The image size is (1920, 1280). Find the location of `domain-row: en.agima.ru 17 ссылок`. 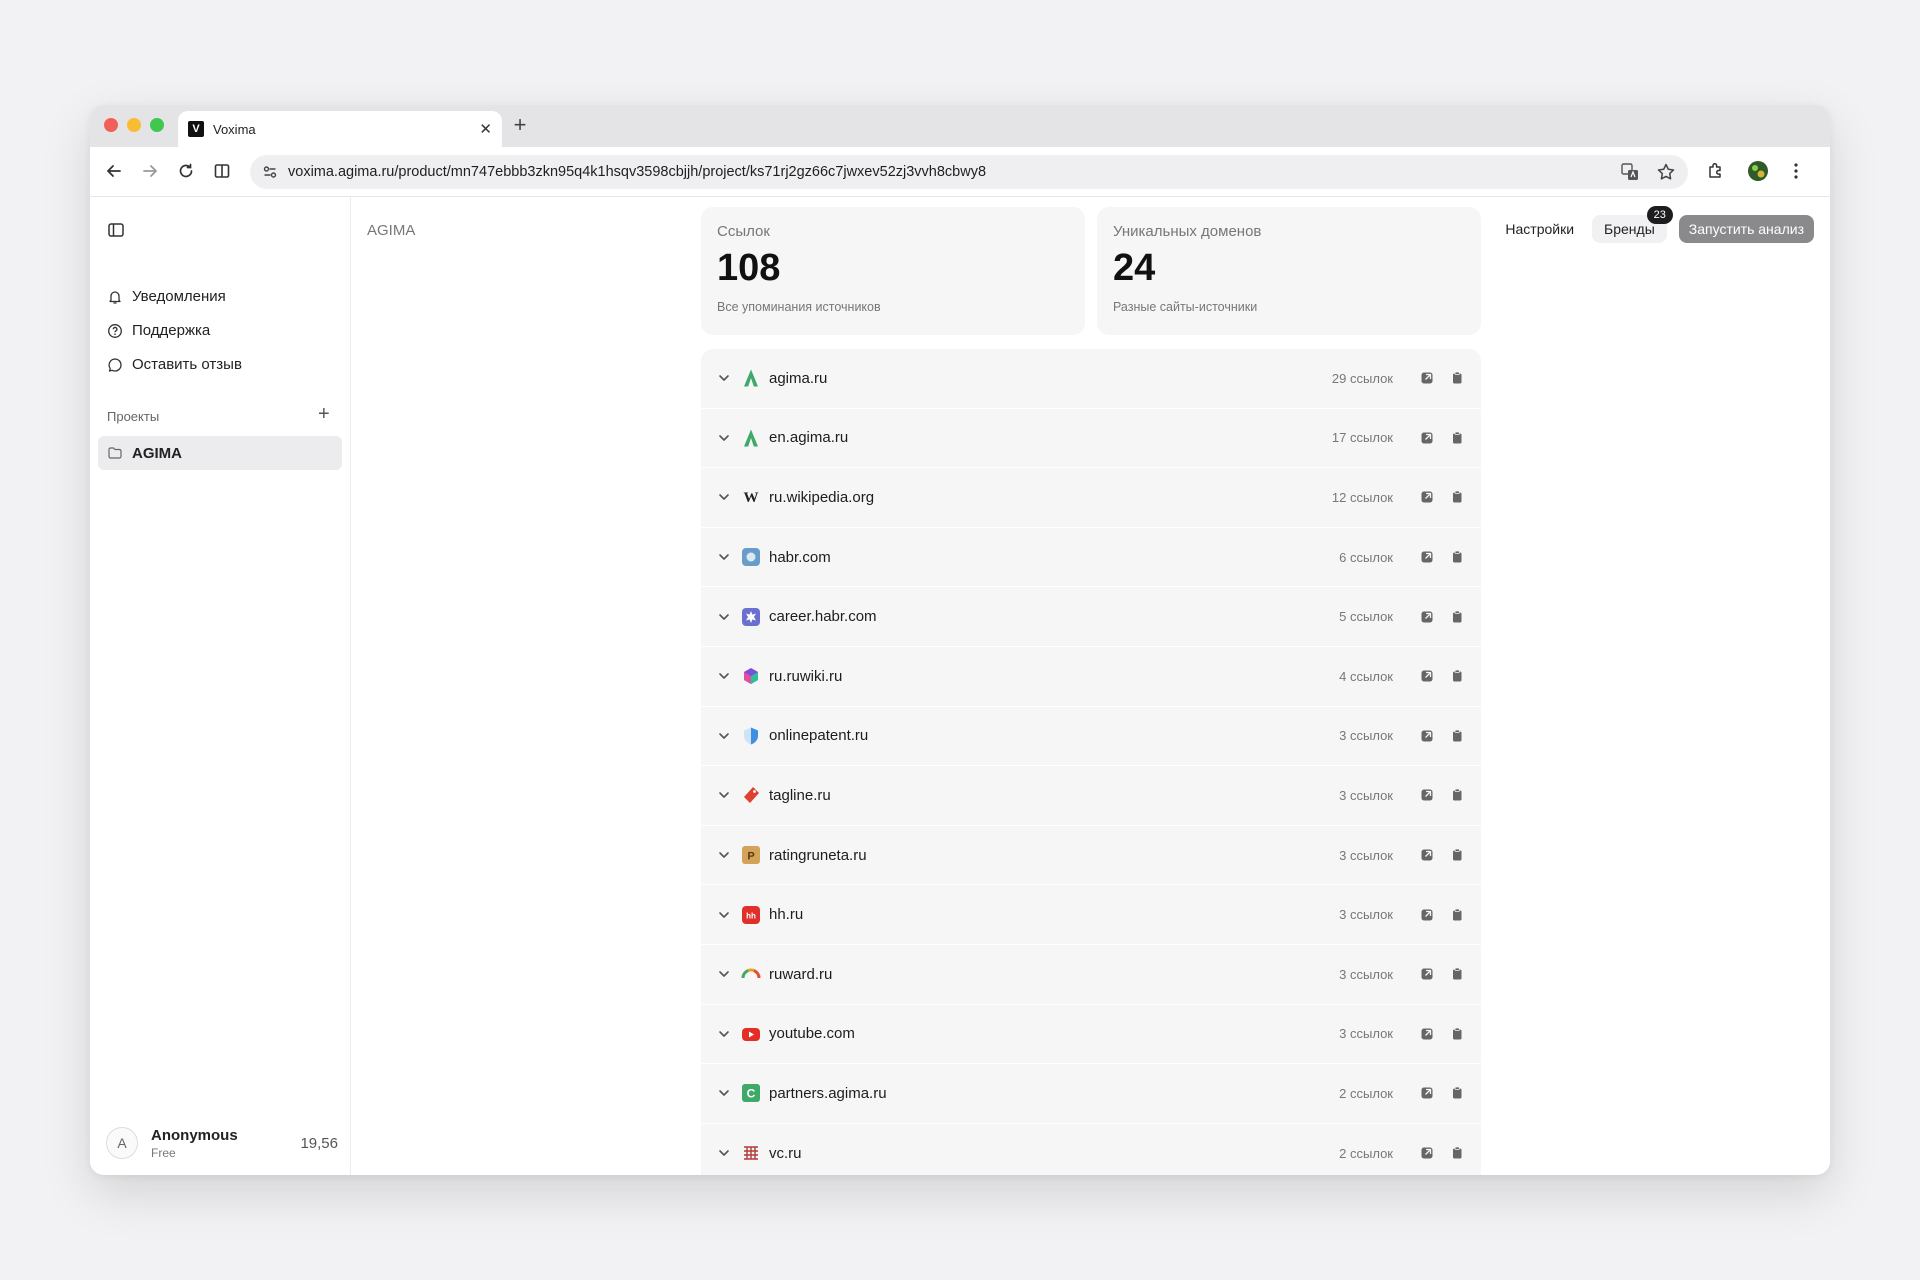

domain-row: en.agima.ru 17 ссылок is located at coordinates (1091, 439).